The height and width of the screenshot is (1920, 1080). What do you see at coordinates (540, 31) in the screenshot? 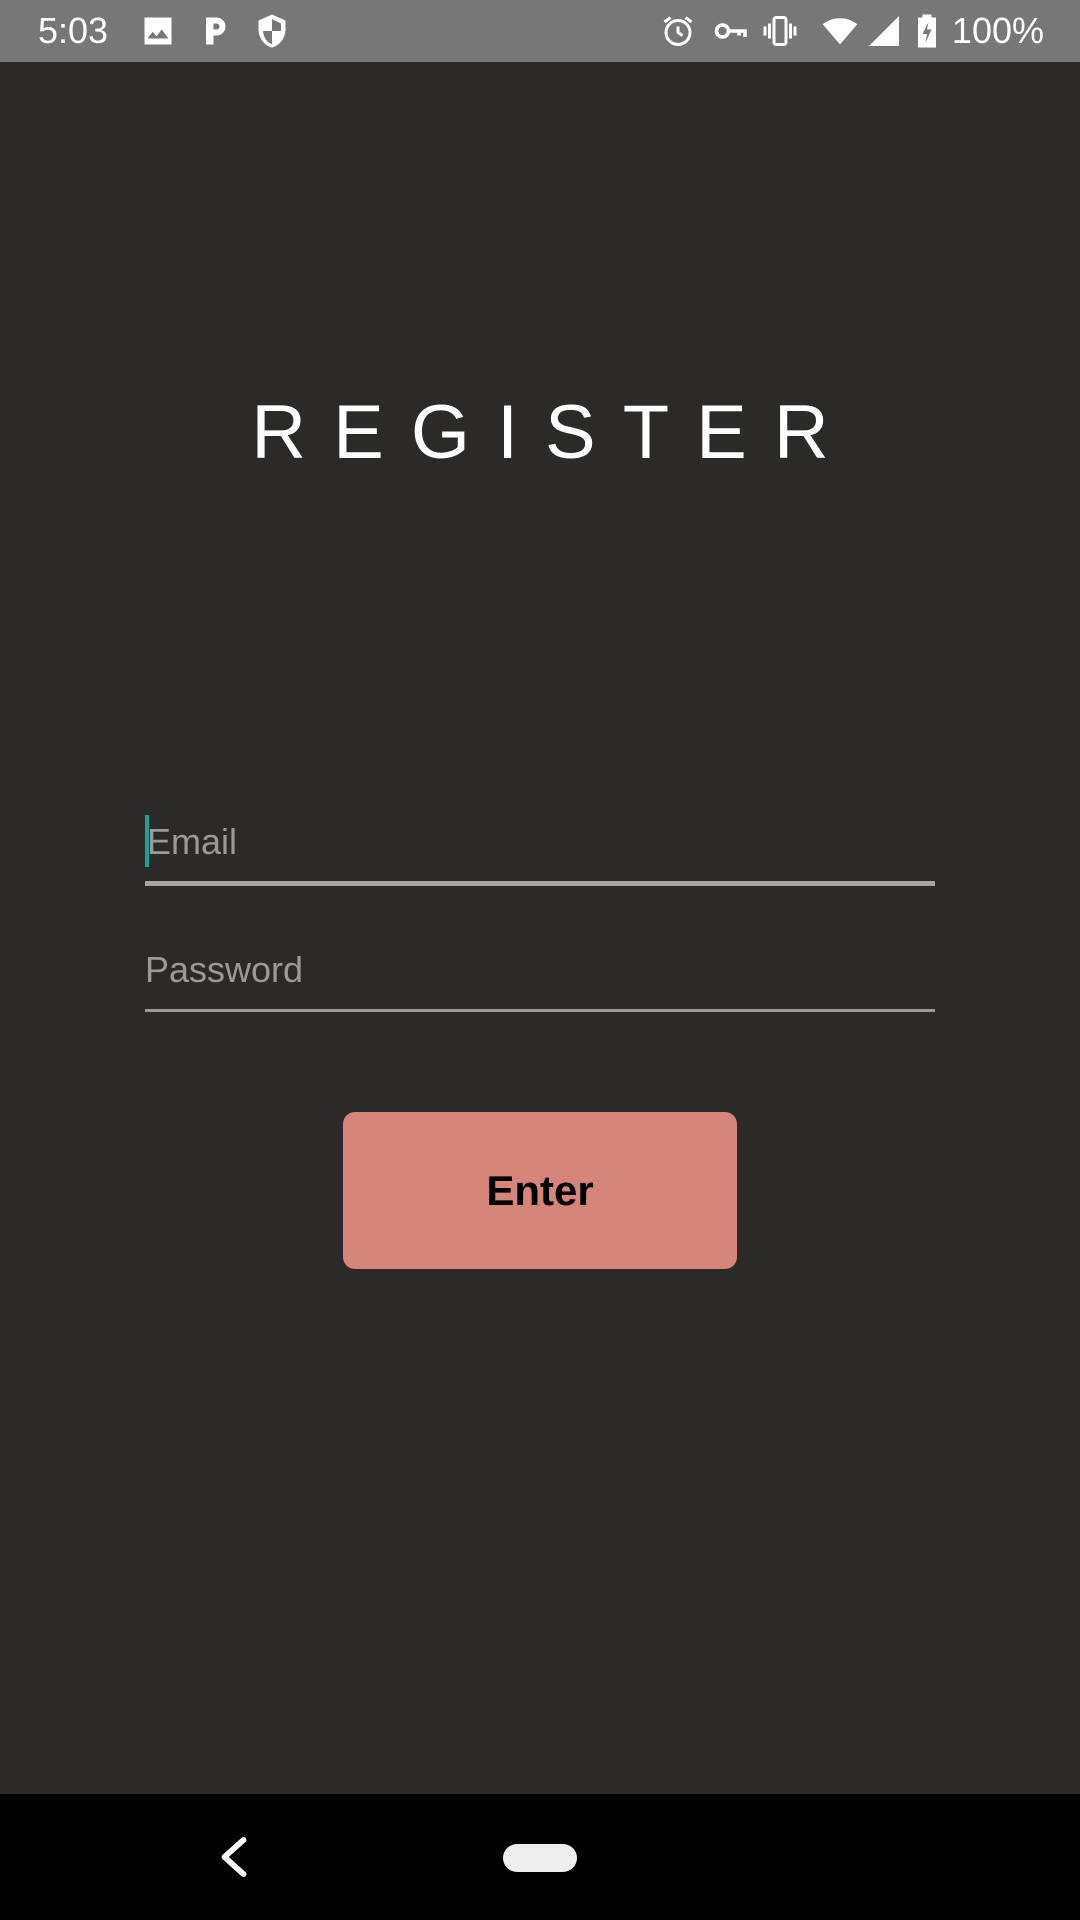
I see `status-bar: 5:03 100%` at bounding box center [540, 31].